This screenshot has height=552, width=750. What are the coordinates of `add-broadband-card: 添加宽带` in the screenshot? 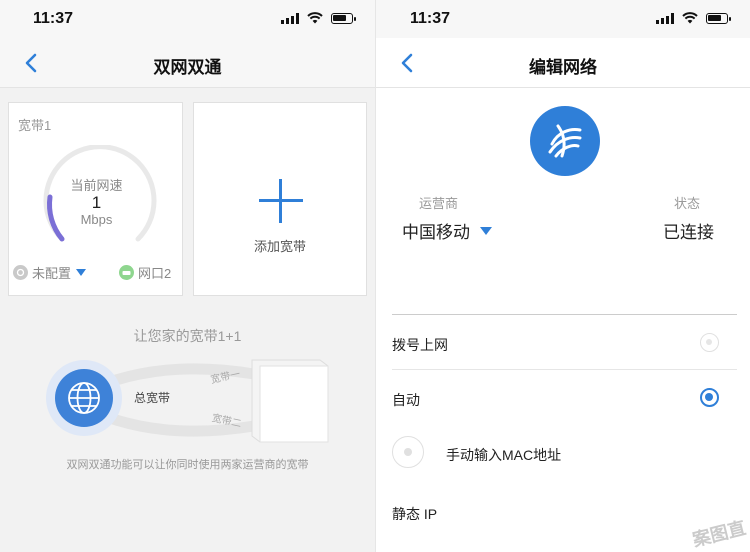 It's located at (280, 199).